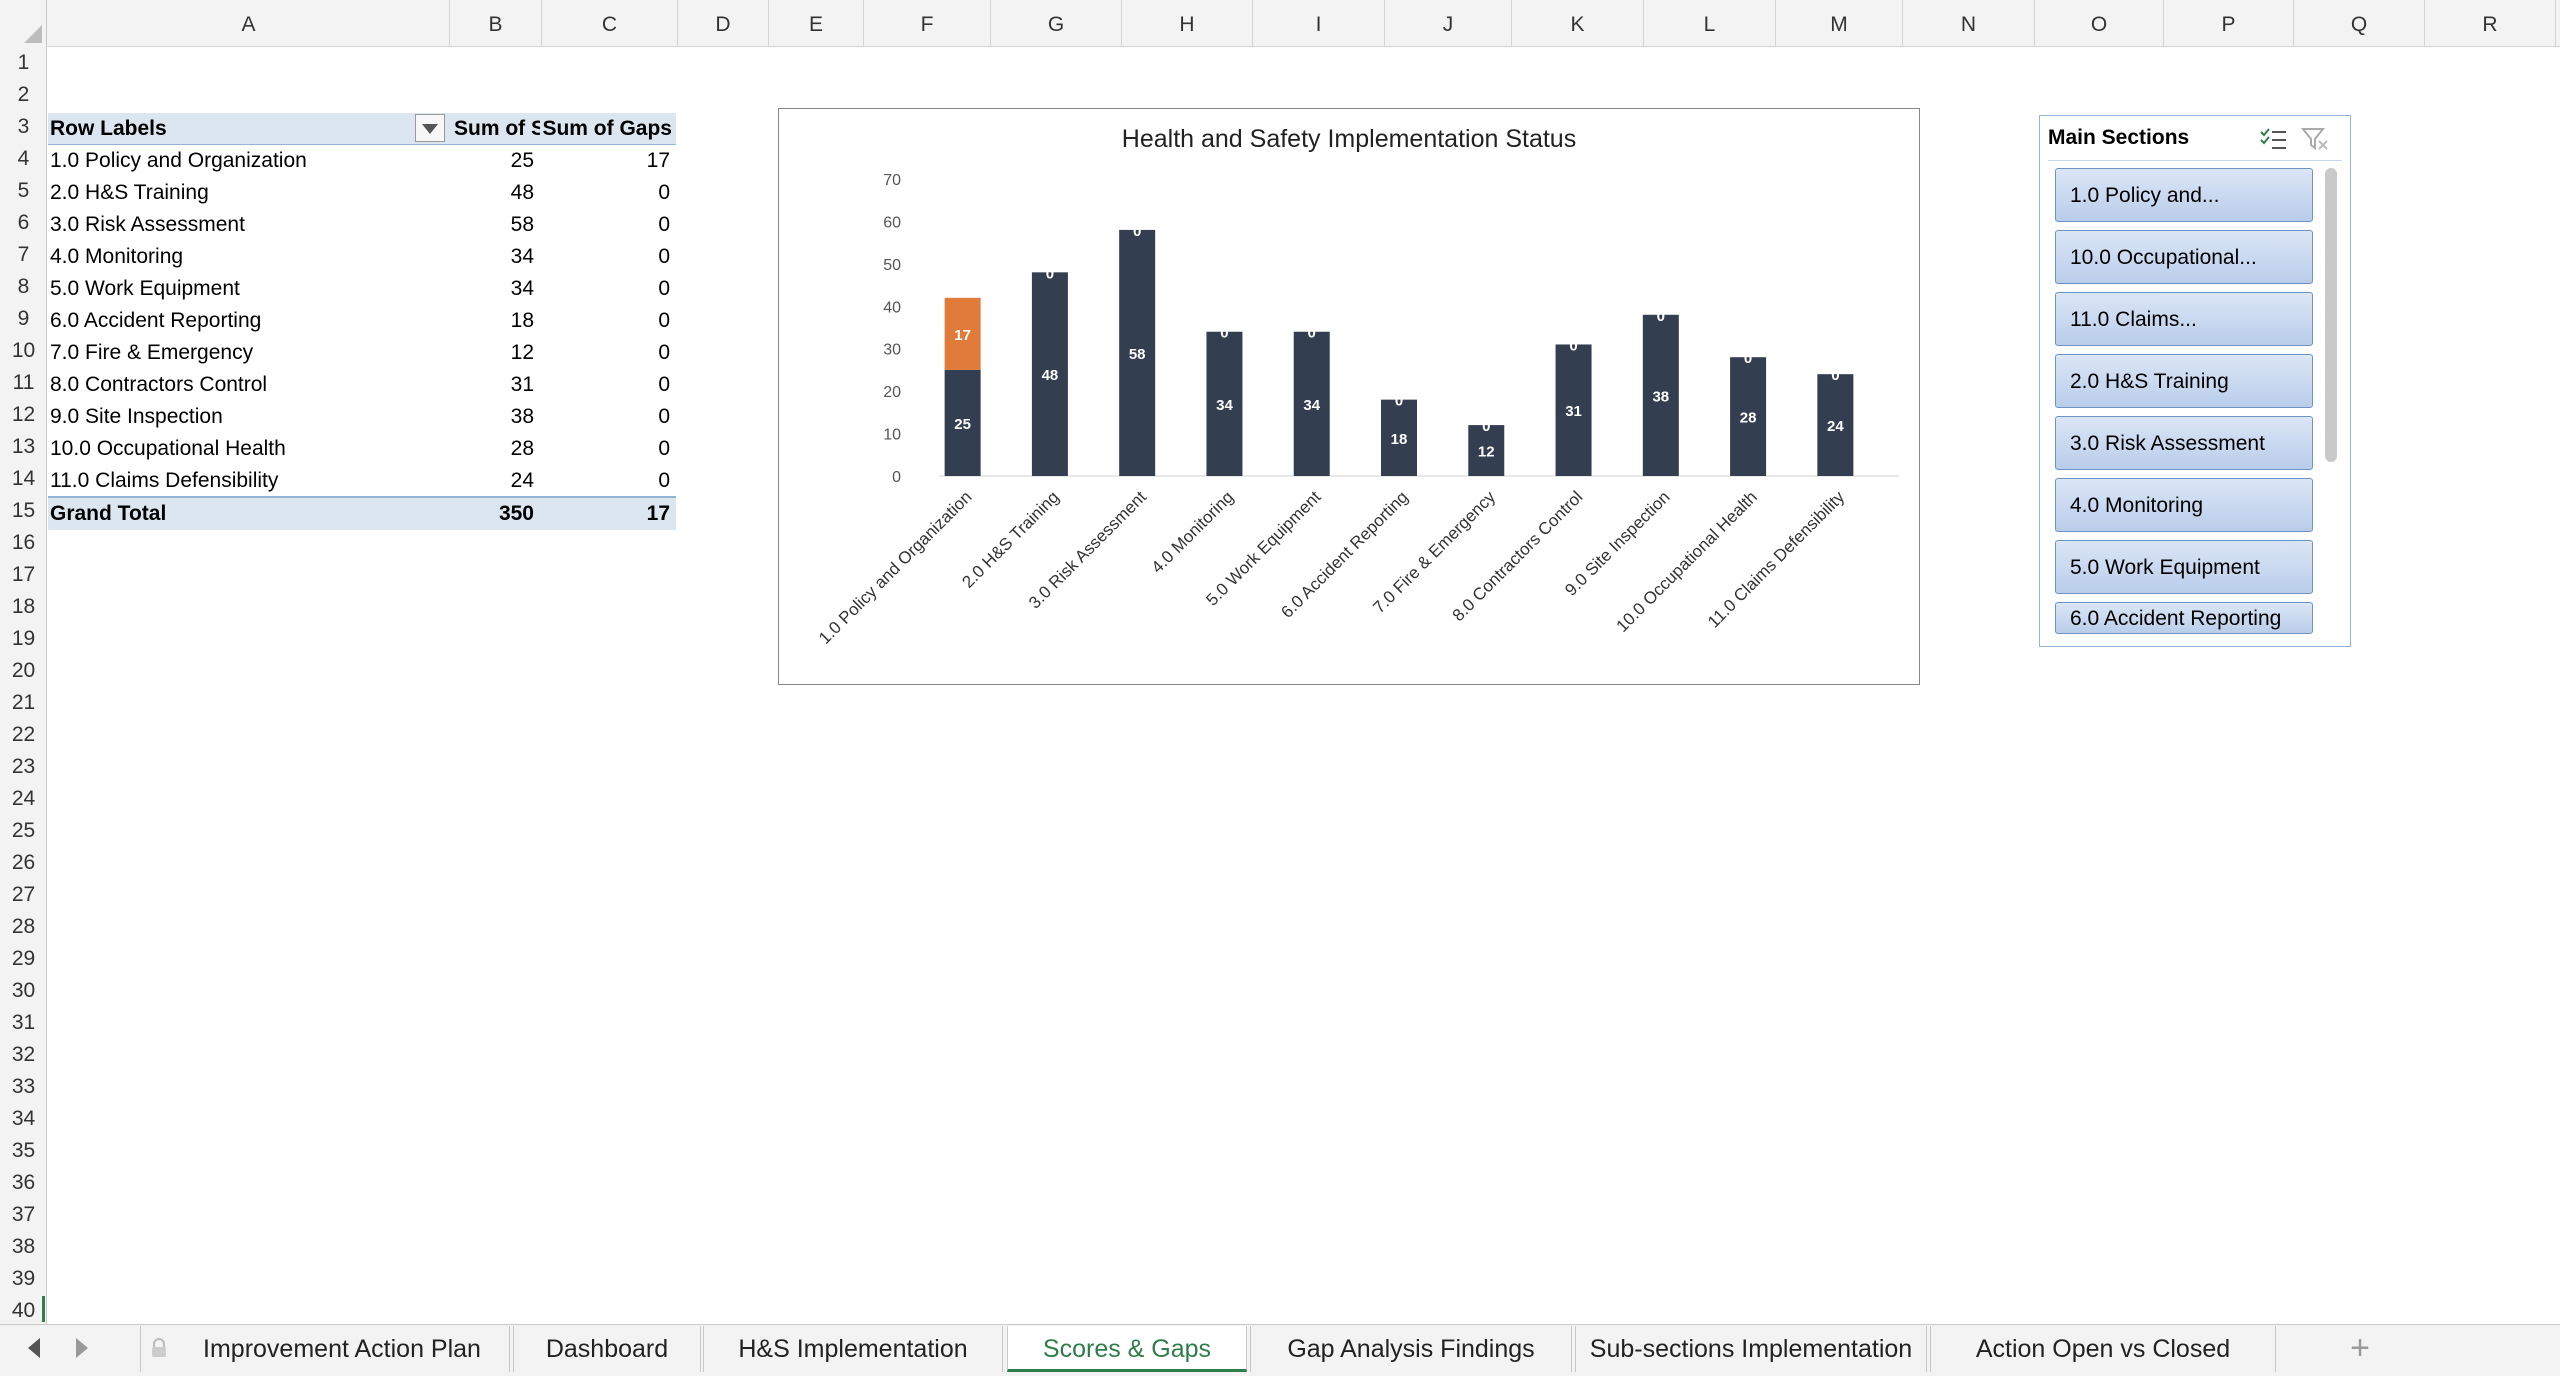 The width and height of the screenshot is (2560, 1376). I want to click on row-header-36: 36, so click(23, 1183).